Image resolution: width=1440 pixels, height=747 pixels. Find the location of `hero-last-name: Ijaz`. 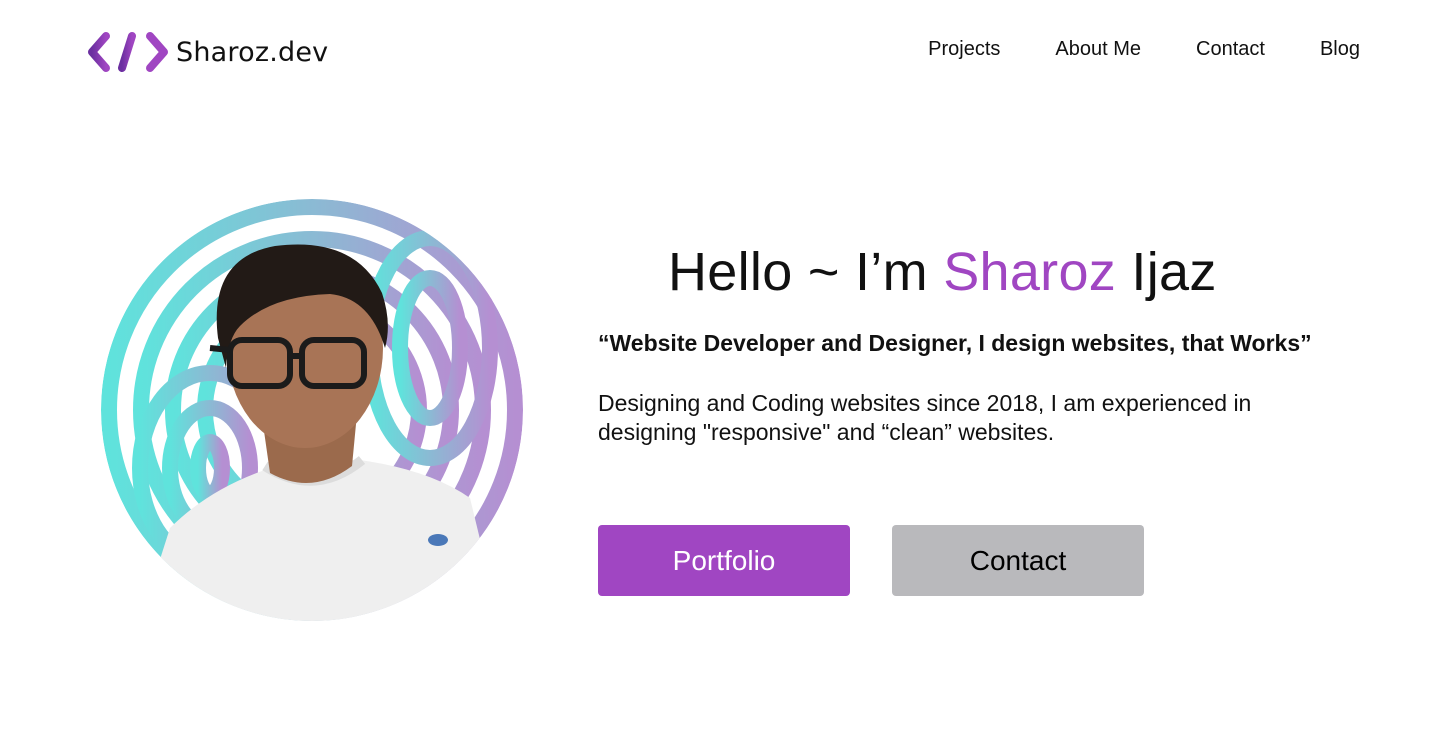

hero-last-name: Ijaz is located at coordinates (1166, 272).